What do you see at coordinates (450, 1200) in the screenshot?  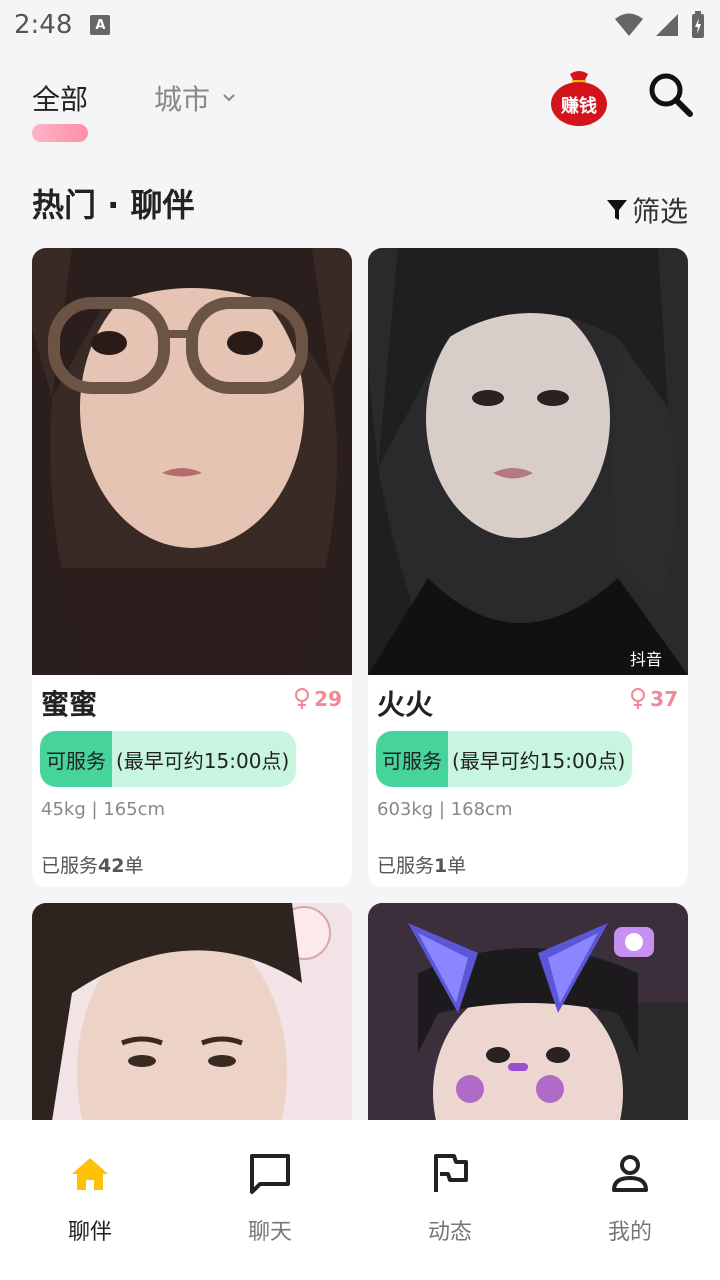 I see `nav-moments: 动态` at bounding box center [450, 1200].